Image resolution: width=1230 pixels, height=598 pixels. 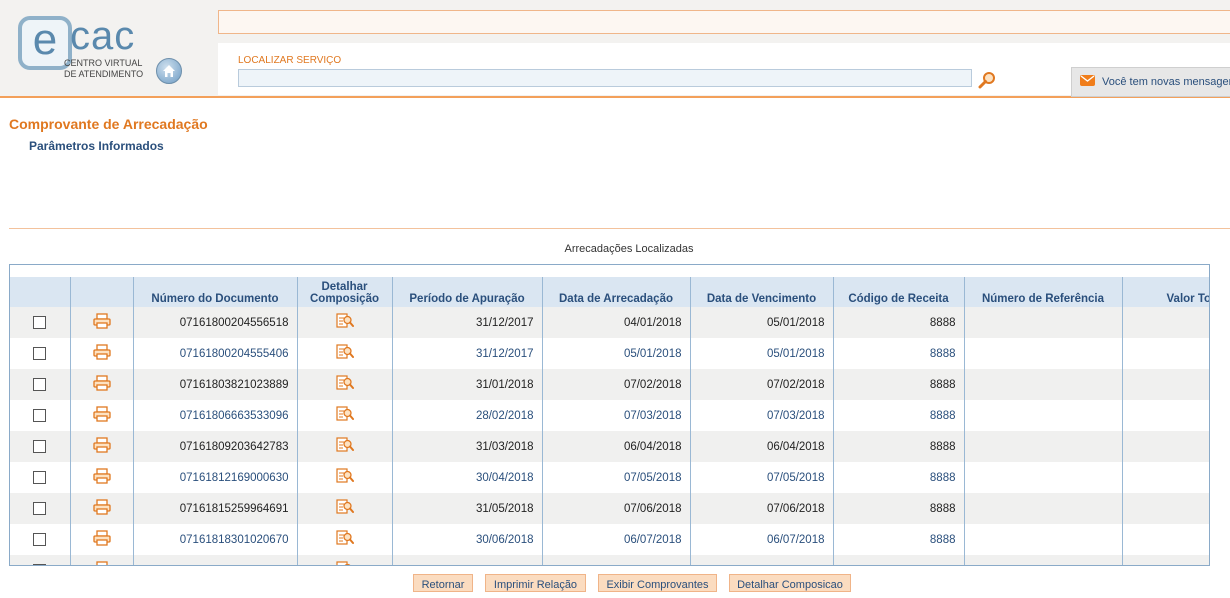 What do you see at coordinates (467, 384) in the screenshot?
I see `periodo-apuracao: 31/01/2018` at bounding box center [467, 384].